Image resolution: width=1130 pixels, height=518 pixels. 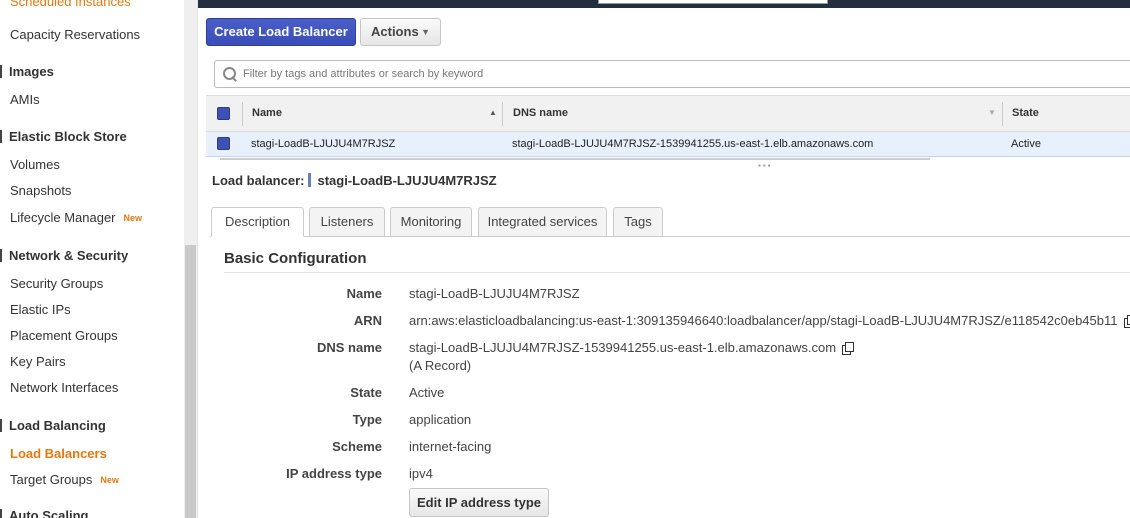 What do you see at coordinates (440, 365) in the screenshot?
I see `field-value-dns-record-note: (A Record)` at bounding box center [440, 365].